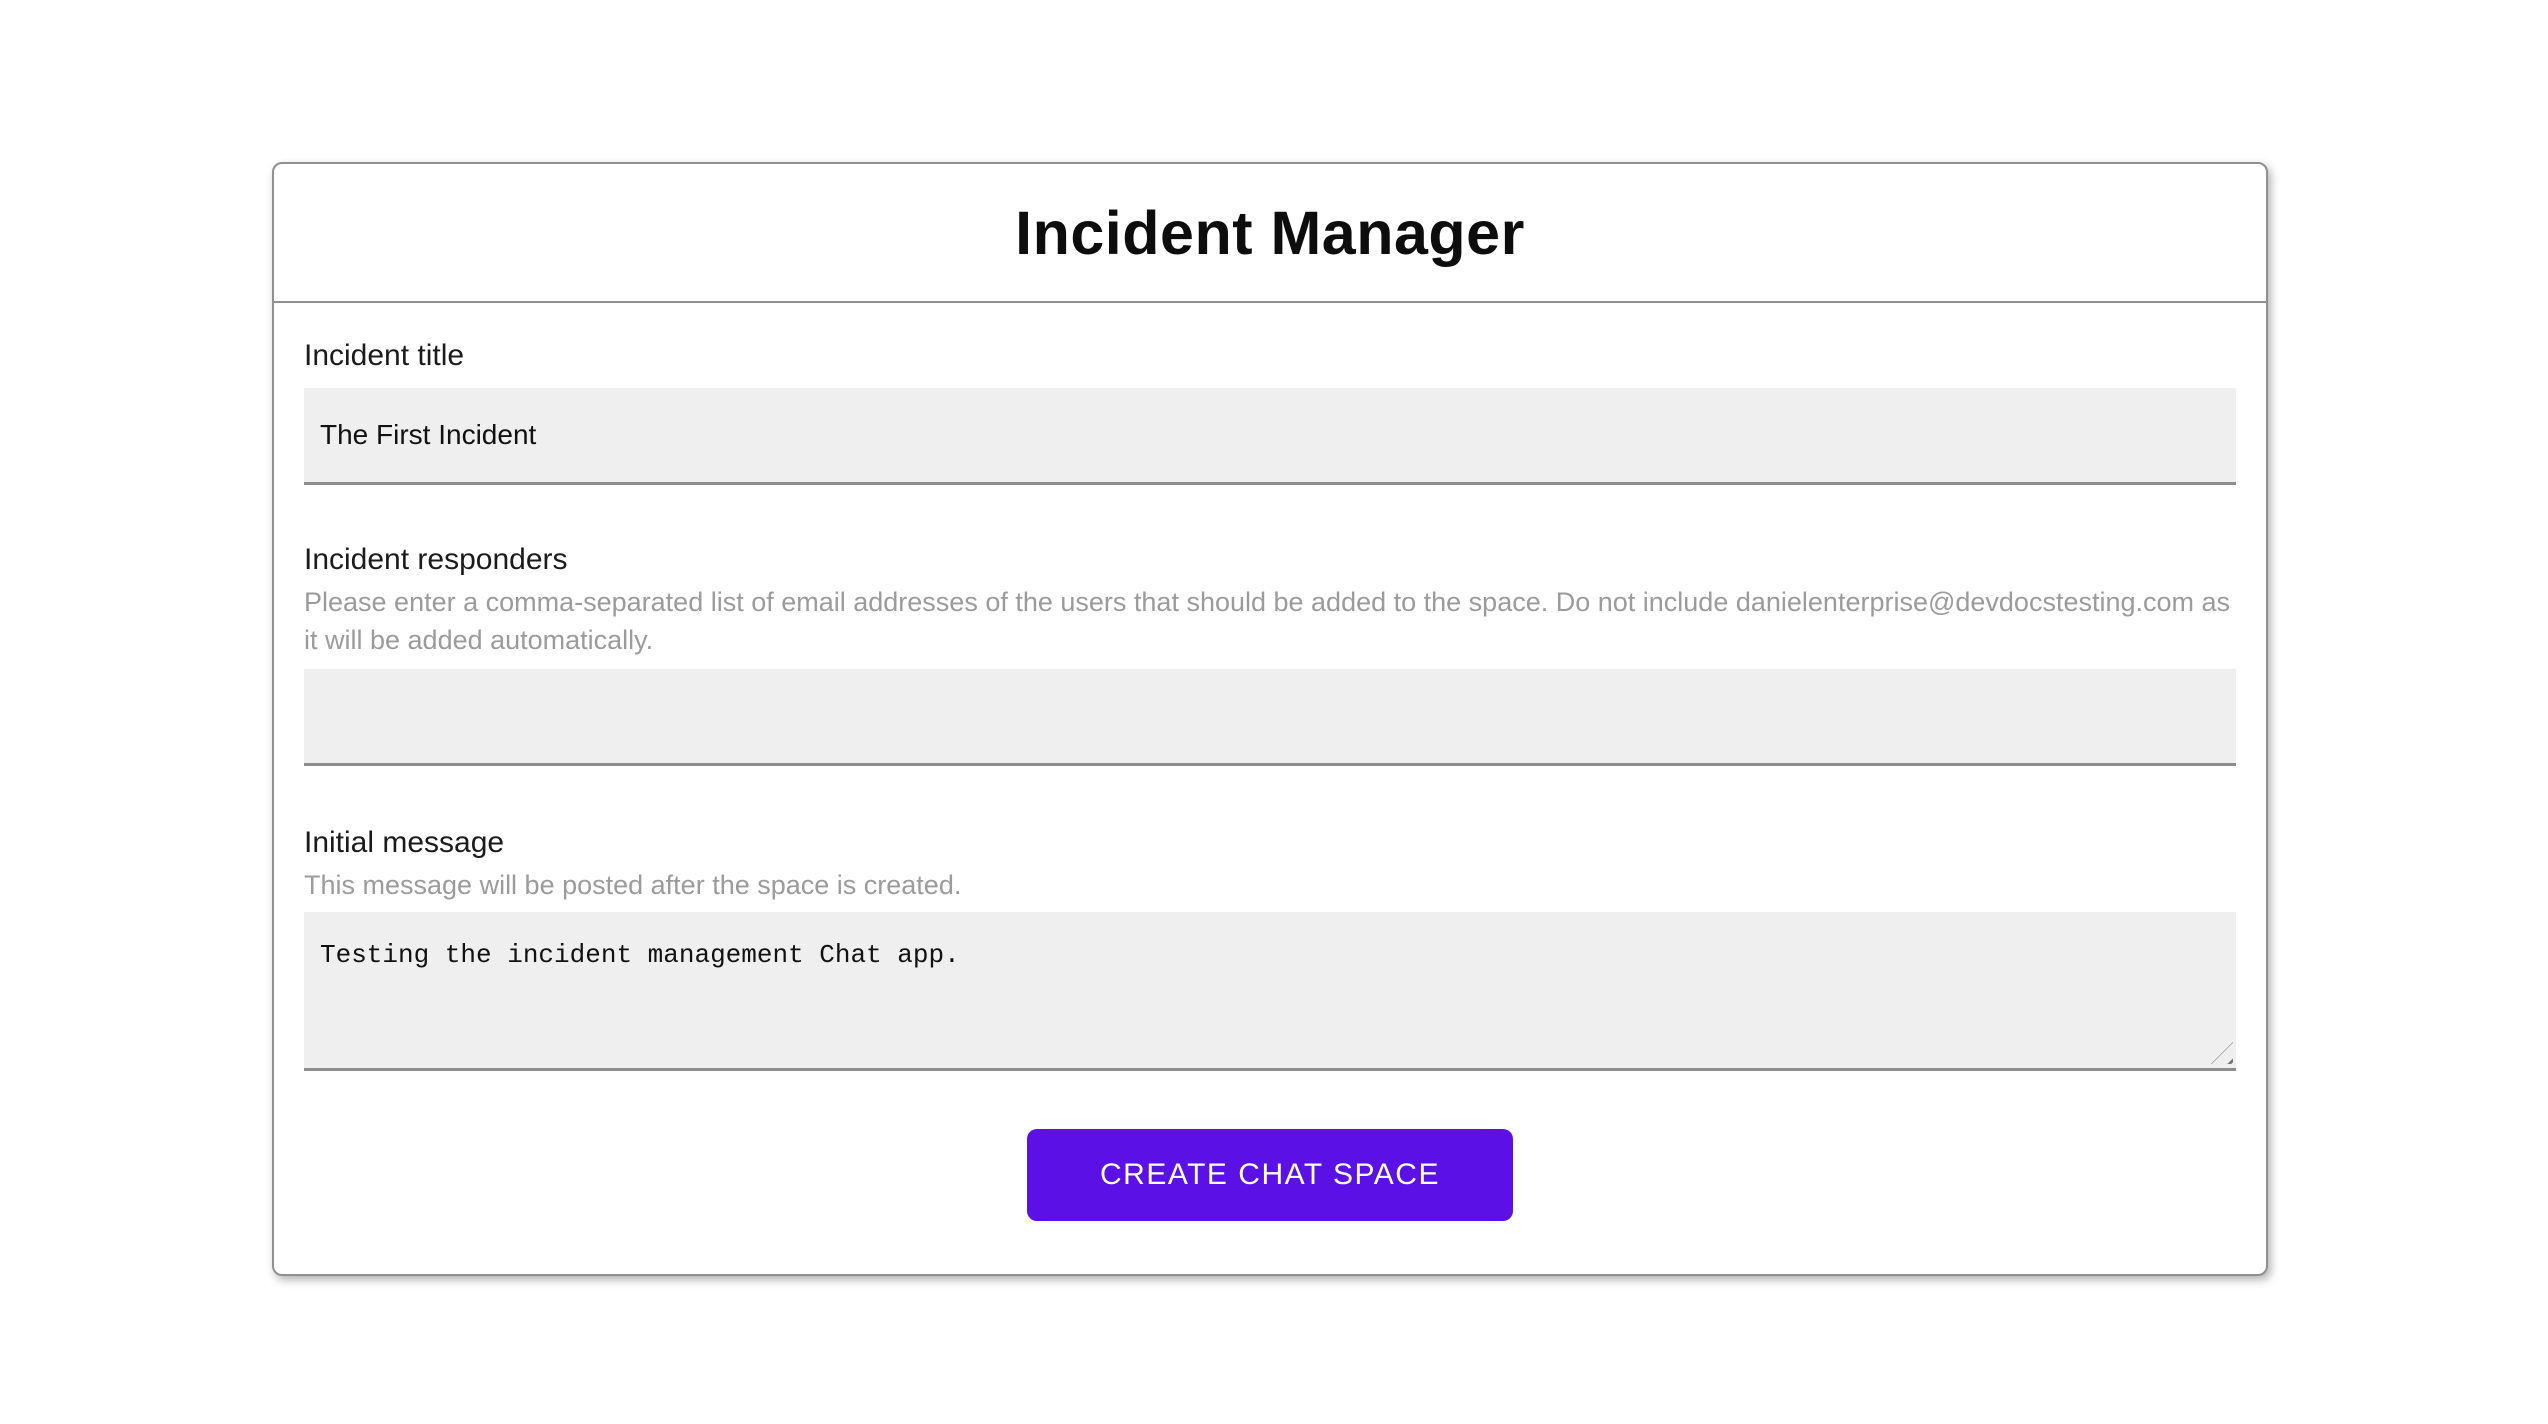 This screenshot has width=2548, height=1424. Describe the element at coordinates (384, 355) in the screenshot. I see `incident-title-label: Incident title` at that location.